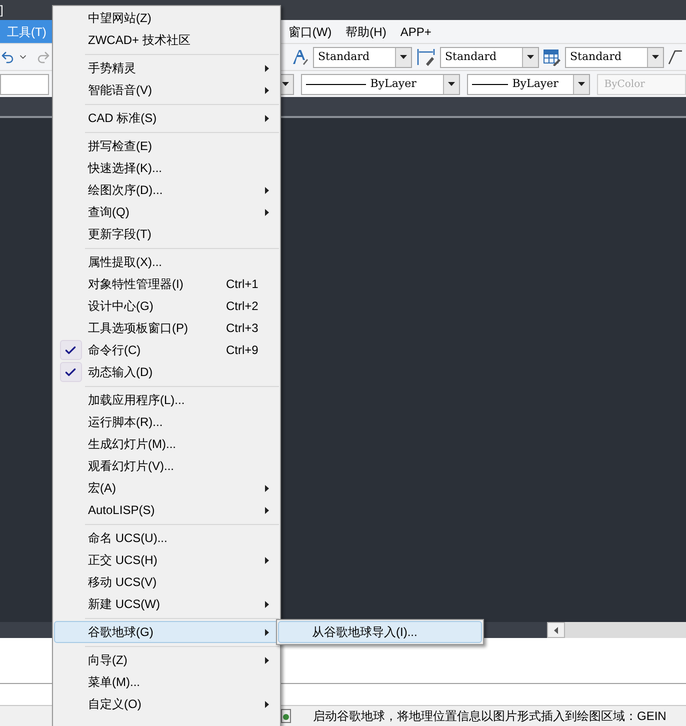  I want to click on menu-item-label: 向导(Z), so click(107, 660).